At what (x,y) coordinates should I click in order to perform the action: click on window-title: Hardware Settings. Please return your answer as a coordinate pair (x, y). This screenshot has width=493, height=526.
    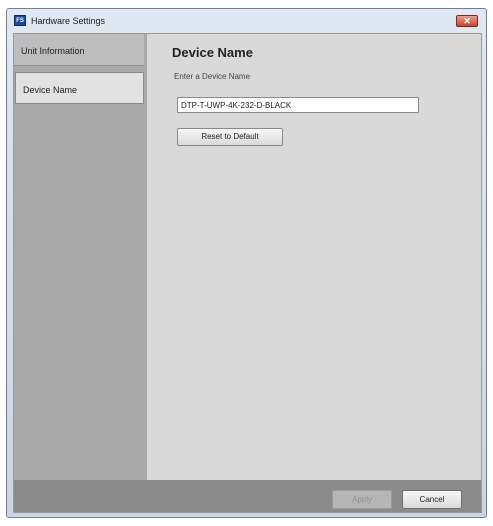
    Looking at the image, I should click on (68, 21).